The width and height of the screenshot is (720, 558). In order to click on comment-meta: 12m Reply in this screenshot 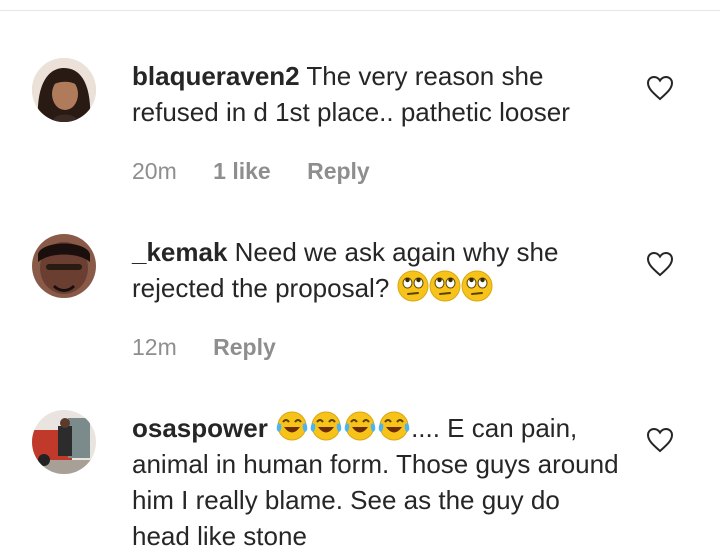, I will do `click(219, 347)`.